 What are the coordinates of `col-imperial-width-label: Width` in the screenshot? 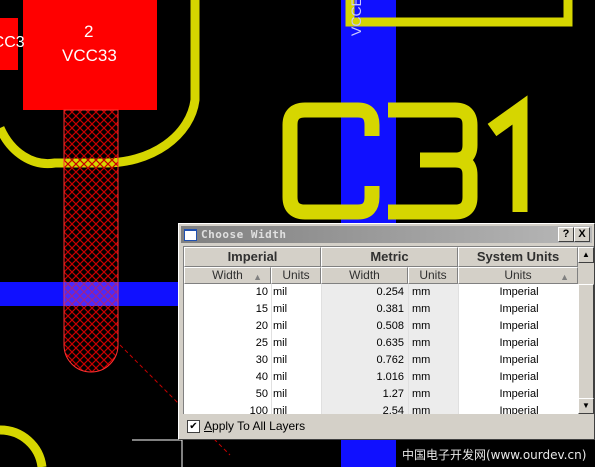 It's located at (227, 275).